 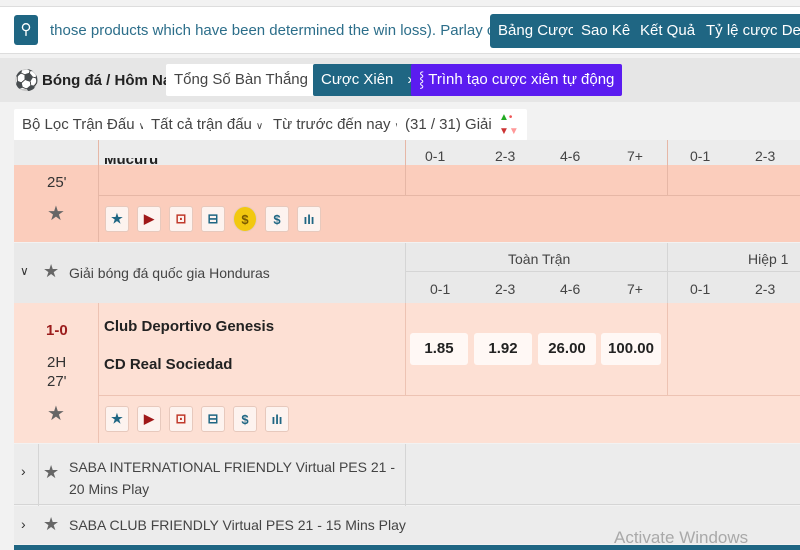 What do you see at coordinates (681, 537) in the screenshot?
I see `windows-watermark: Activate Windows` at bounding box center [681, 537].